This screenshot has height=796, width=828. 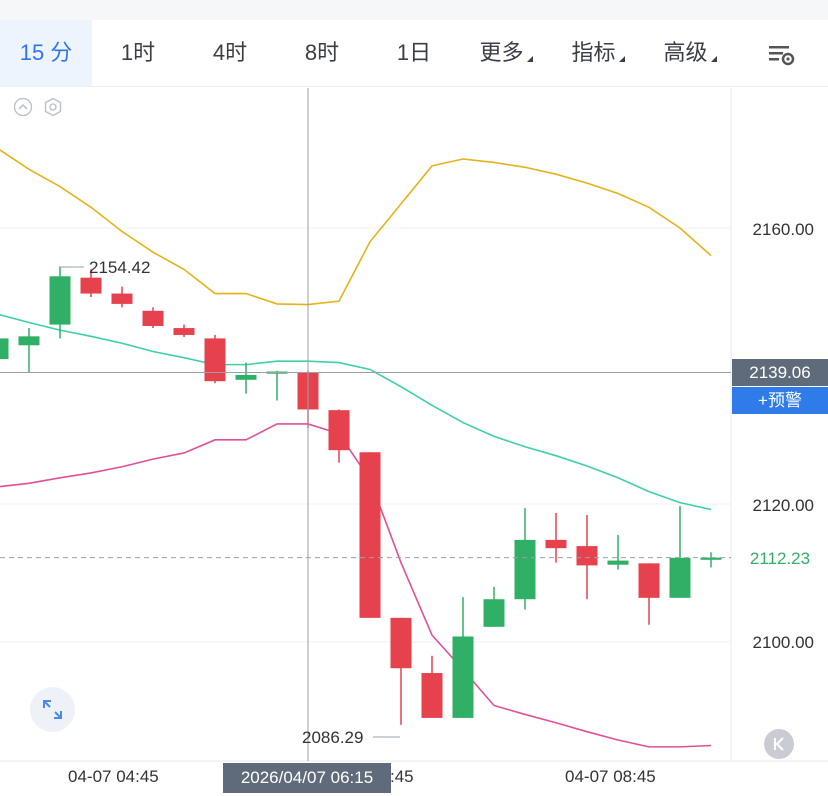 I want to click on price-tick-label: 2100.00, so click(x=783, y=642).